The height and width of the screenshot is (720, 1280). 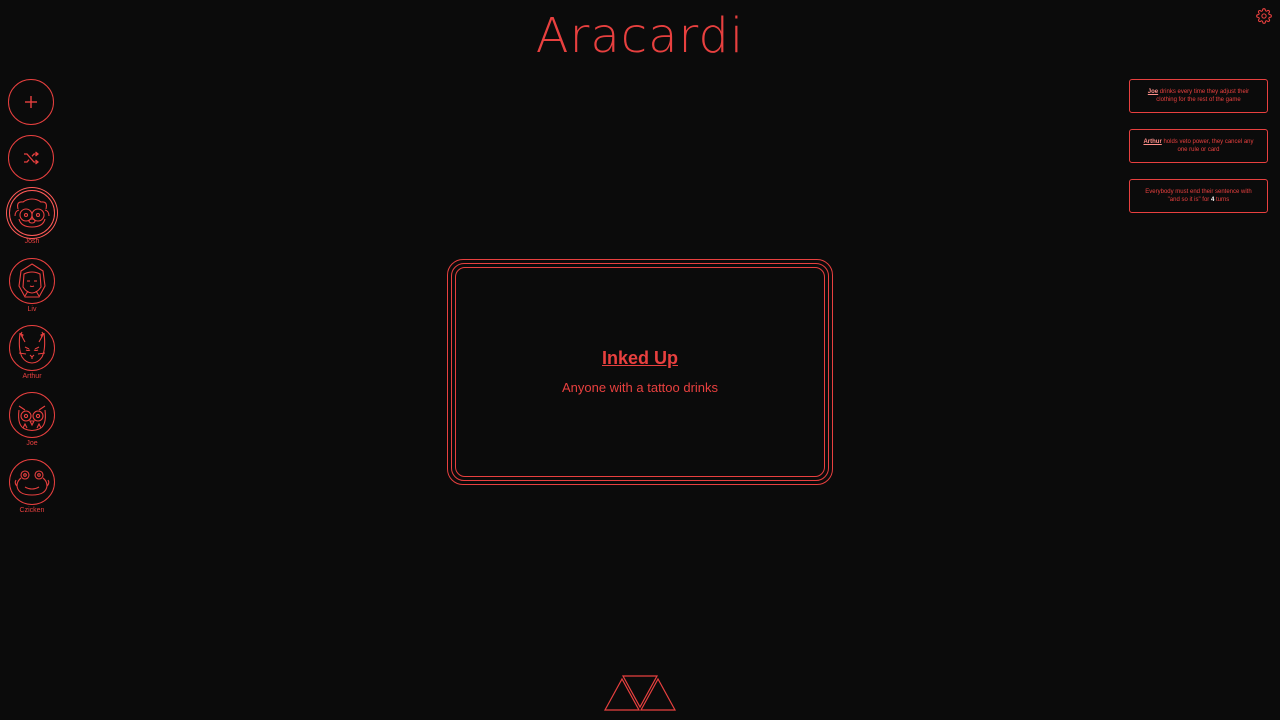 I want to click on rule-player: Arthur, so click(x=1152, y=142).